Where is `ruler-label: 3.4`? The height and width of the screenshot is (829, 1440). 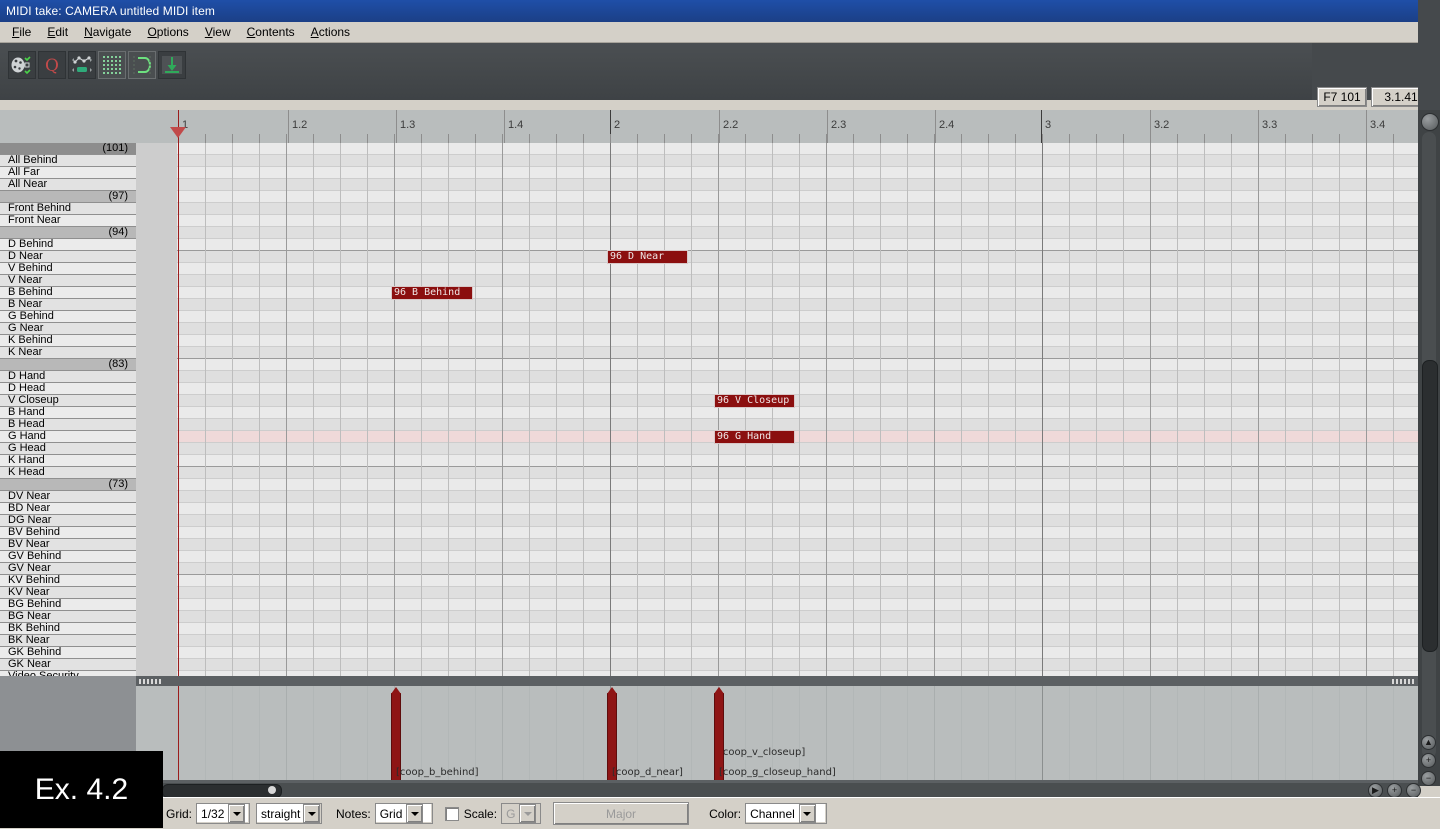 ruler-label: 3.4 is located at coordinates (1378, 125).